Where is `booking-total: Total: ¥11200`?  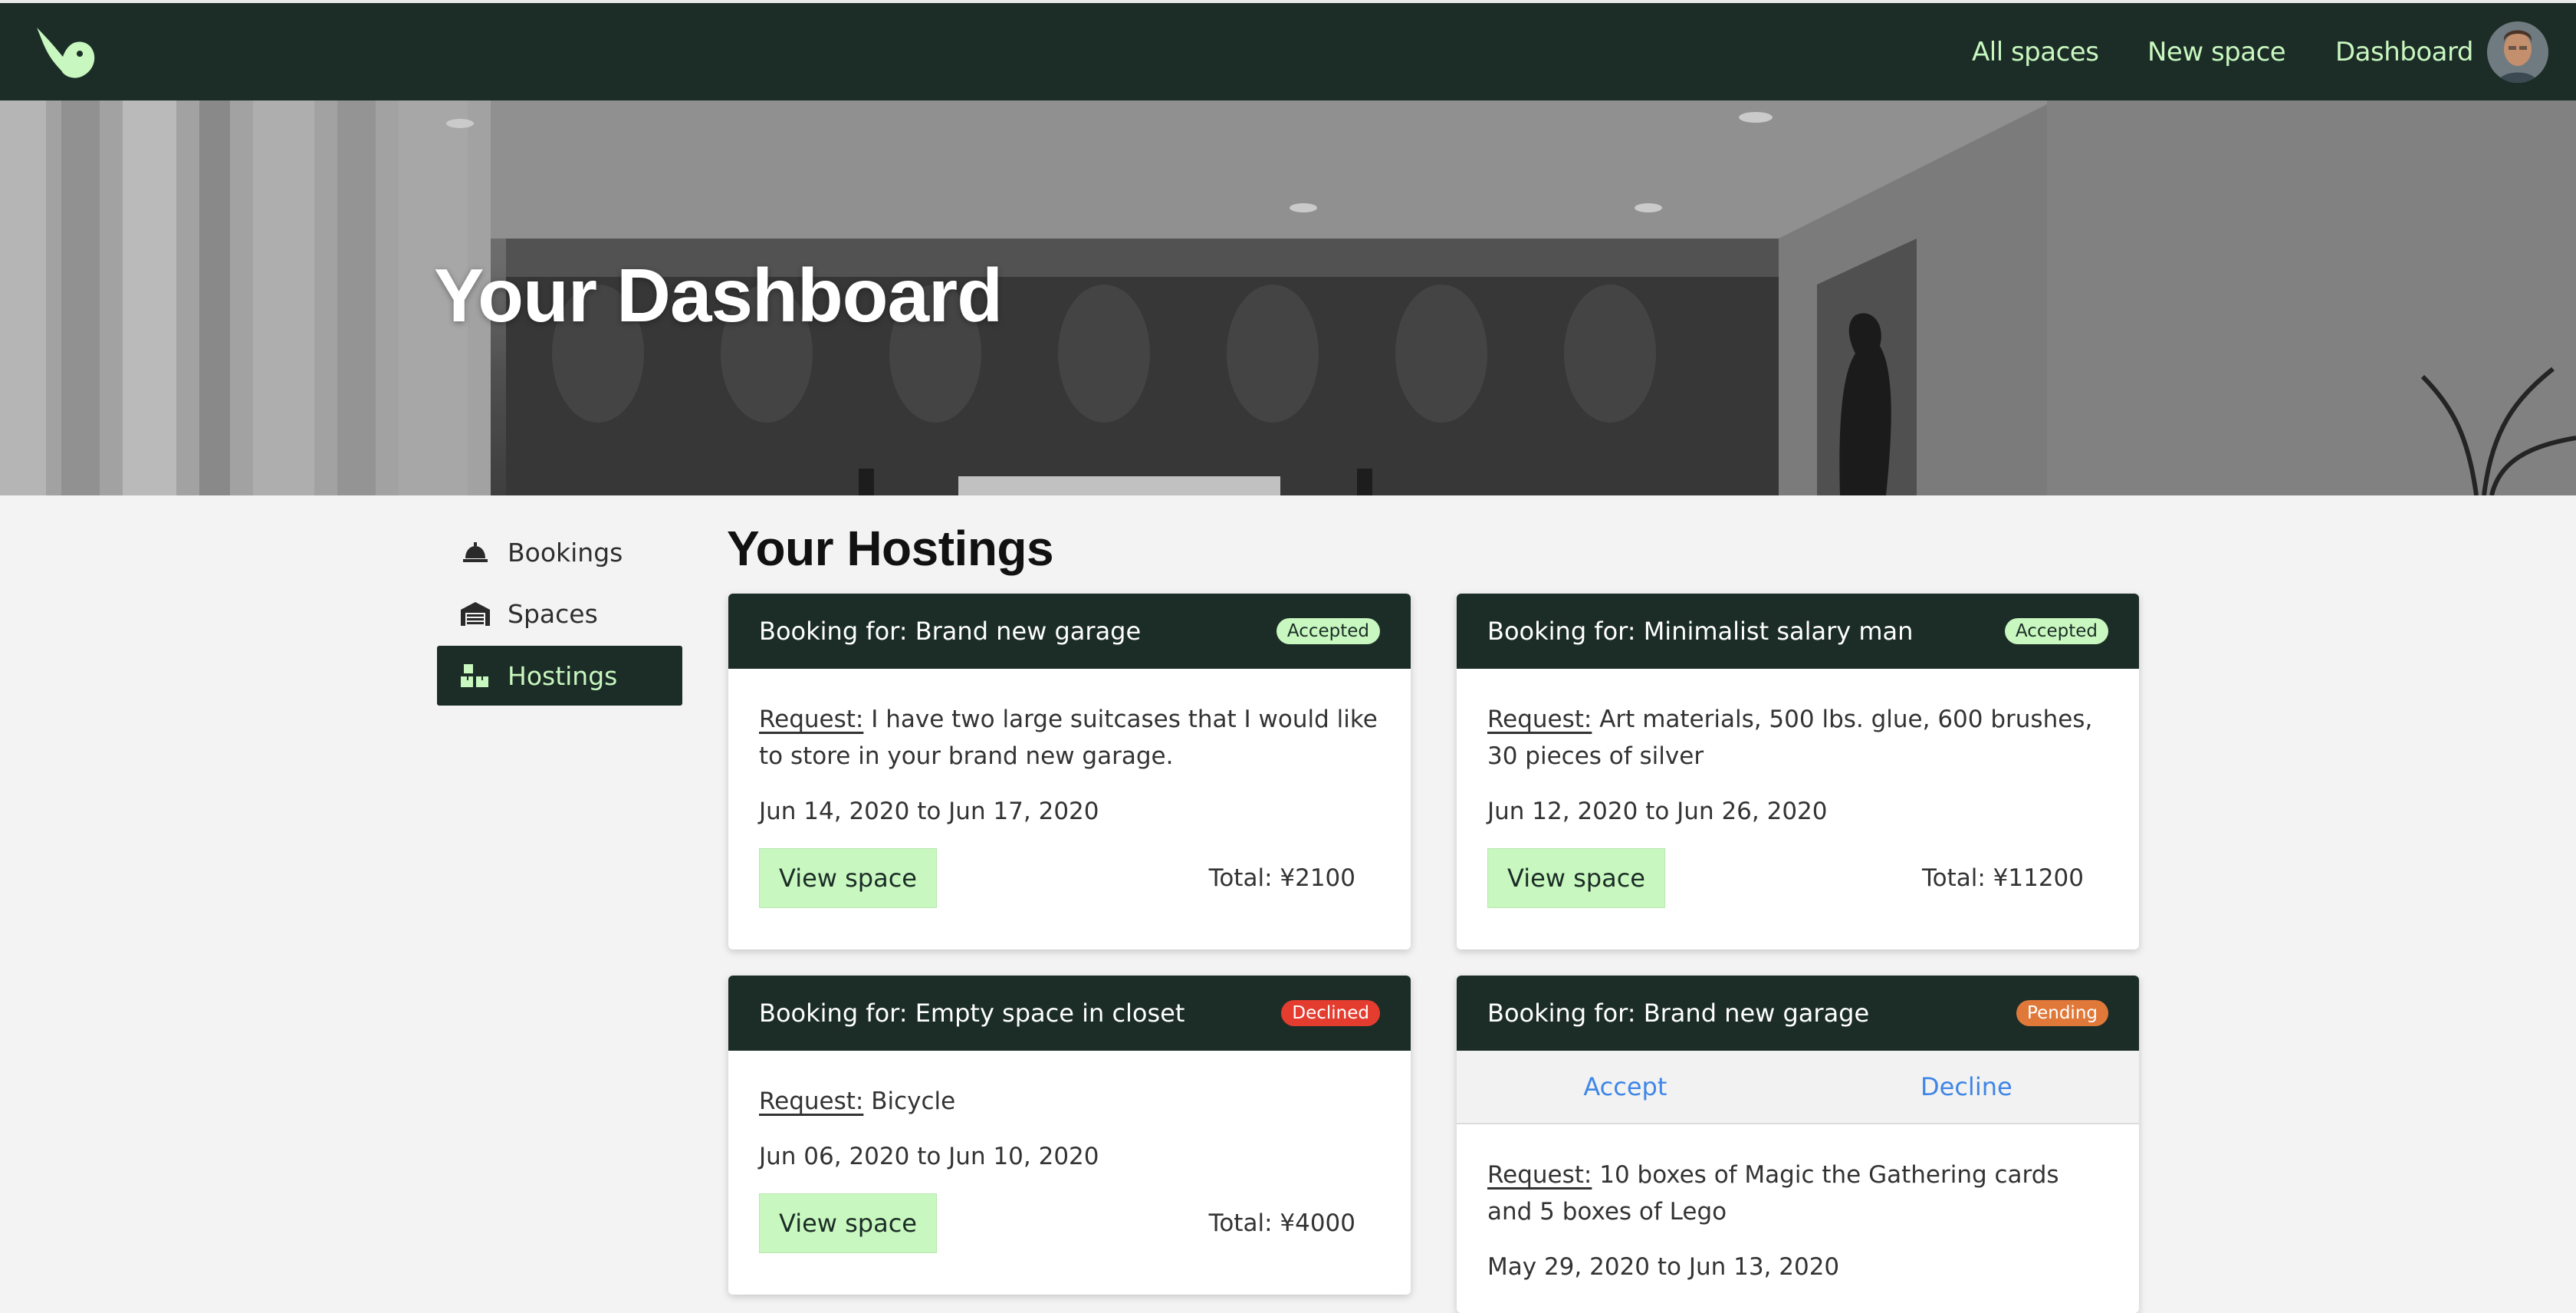
booking-total: Total: ¥11200 is located at coordinates (2003, 878).